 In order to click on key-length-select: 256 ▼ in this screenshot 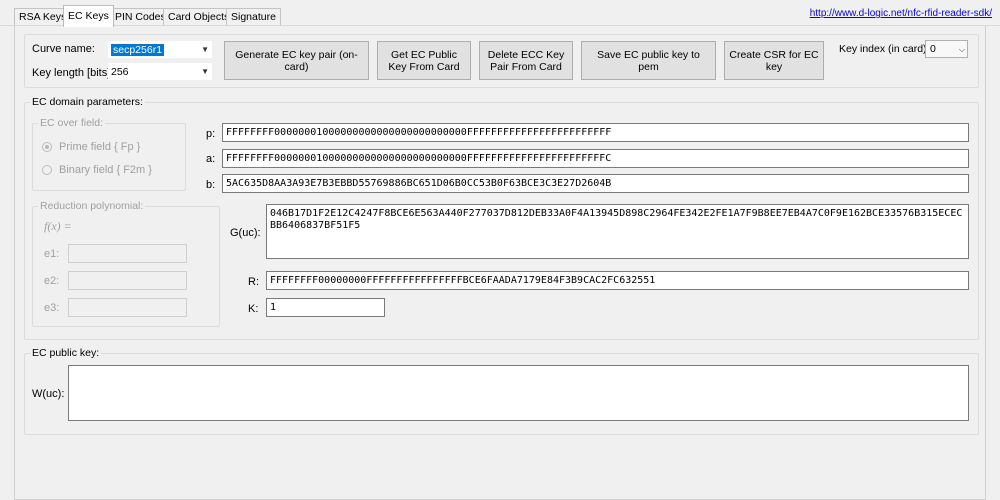, I will do `click(160, 71)`.